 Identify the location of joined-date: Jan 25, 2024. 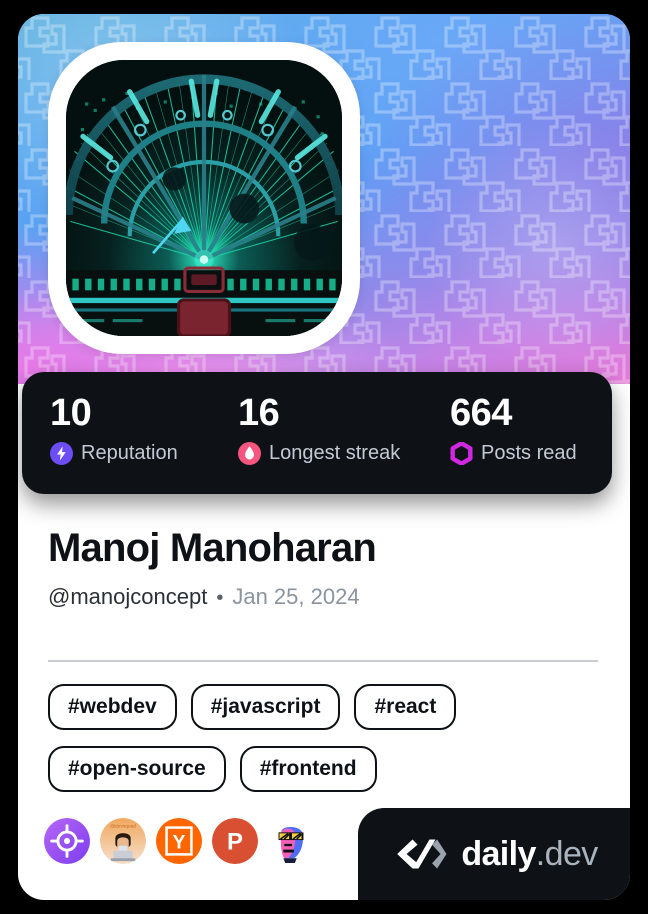
(296, 596).